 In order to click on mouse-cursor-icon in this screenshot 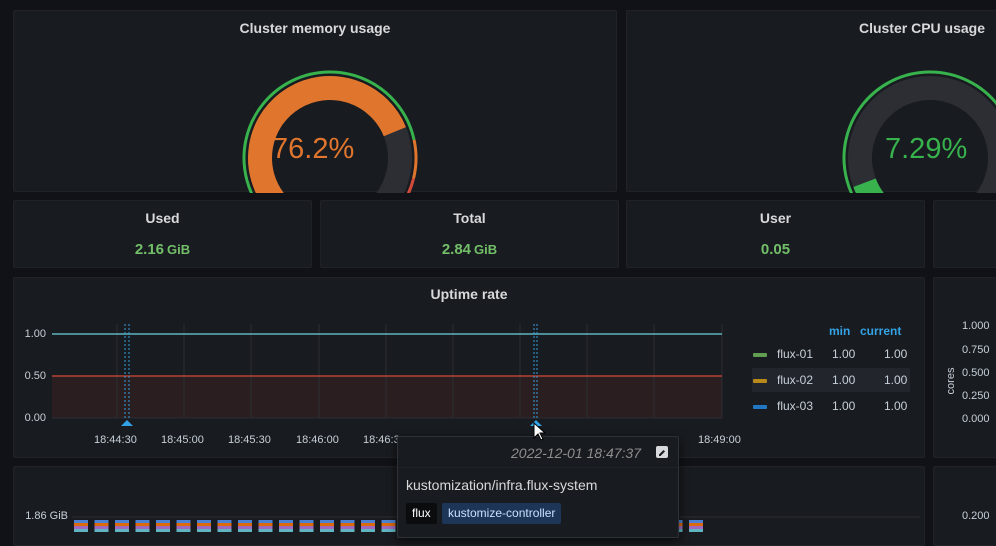, I will do `click(540, 431)`.